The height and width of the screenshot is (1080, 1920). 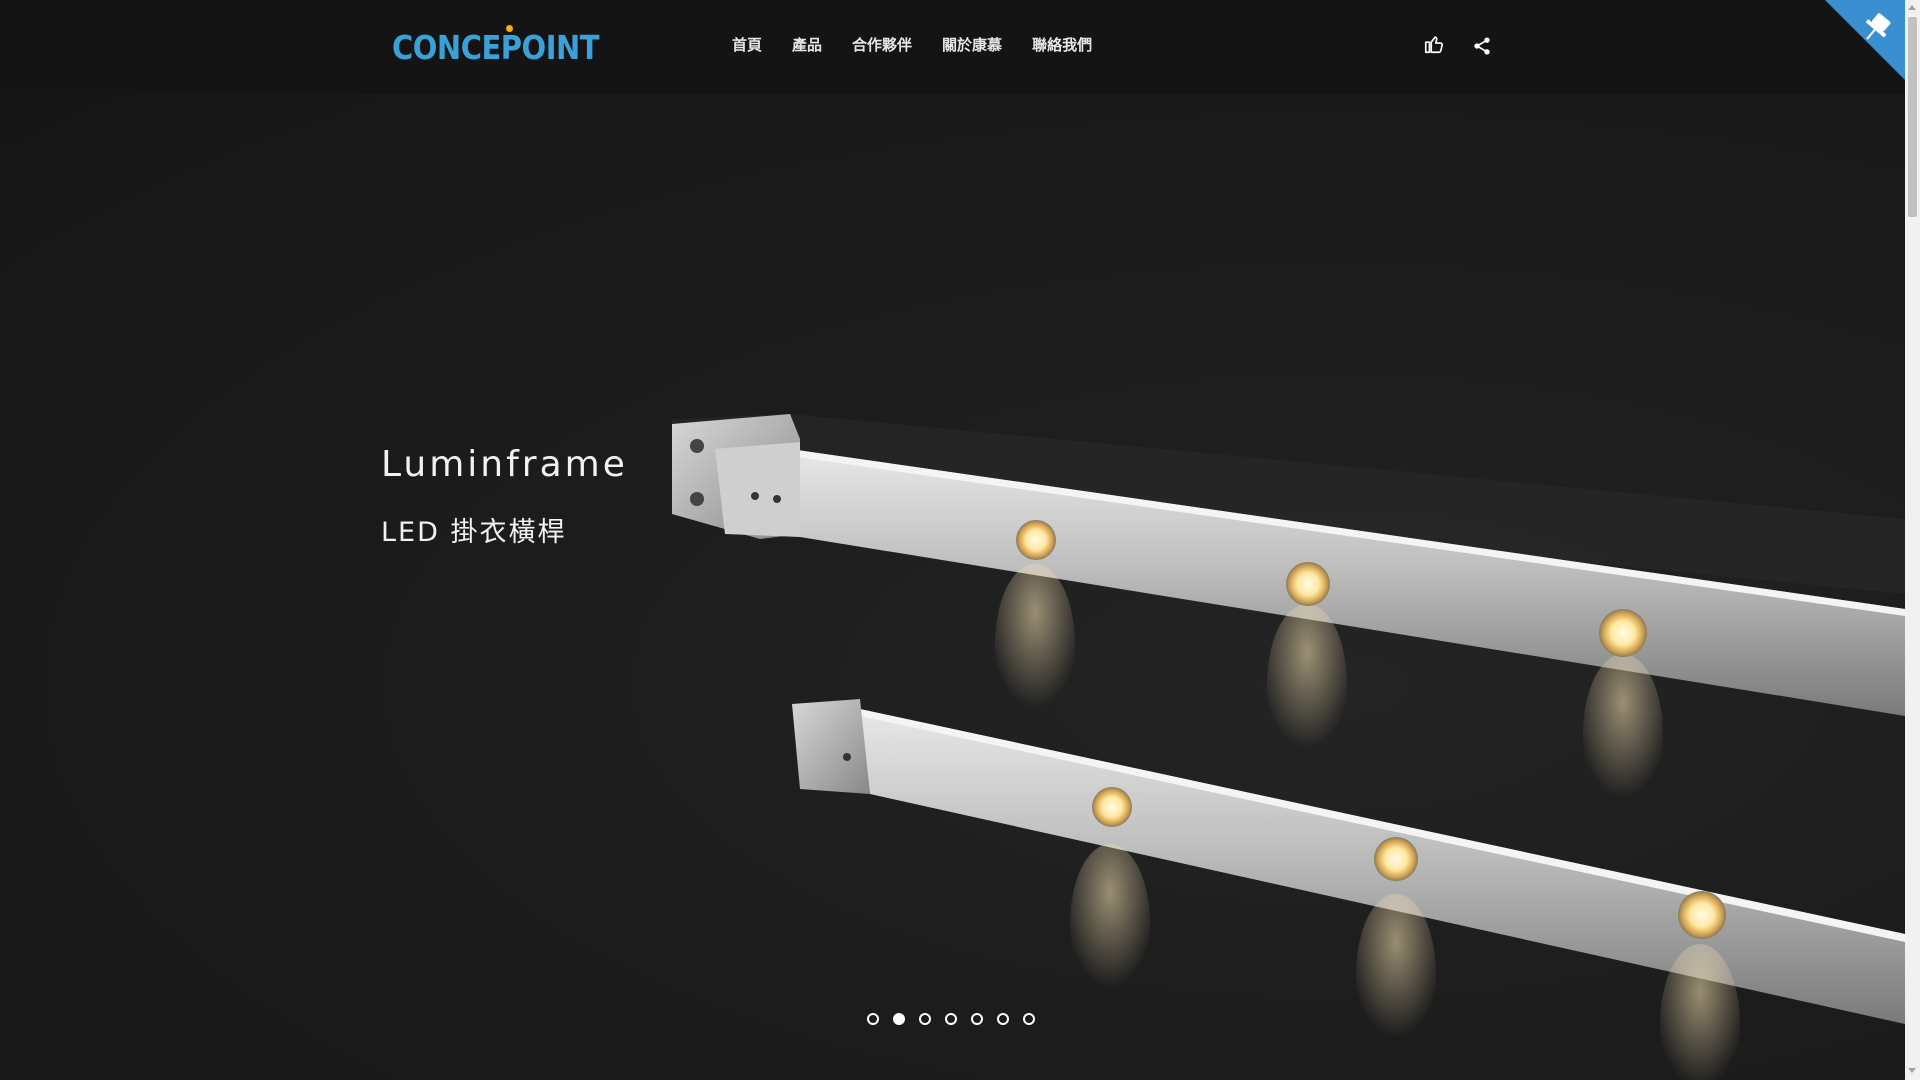 What do you see at coordinates (1912, 1070) in the screenshot?
I see `scroll-down-arrow-icon` at bounding box center [1912, 1070].